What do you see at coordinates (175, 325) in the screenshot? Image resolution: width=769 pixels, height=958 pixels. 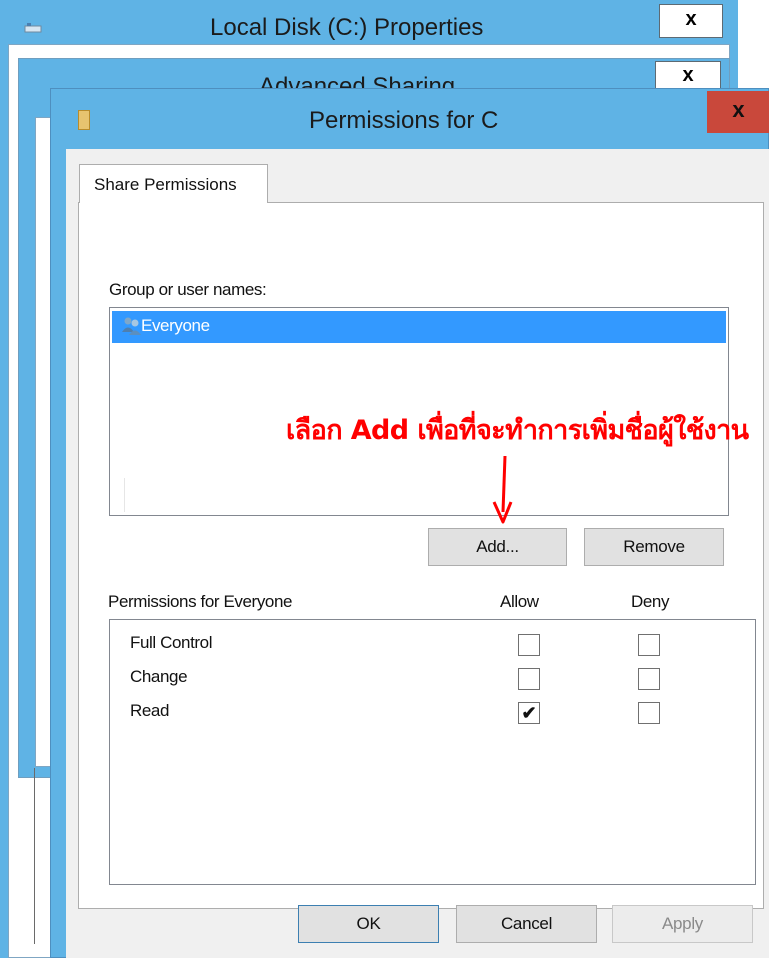 I see `user-name: Everyone` at bounding box center [175, 325].